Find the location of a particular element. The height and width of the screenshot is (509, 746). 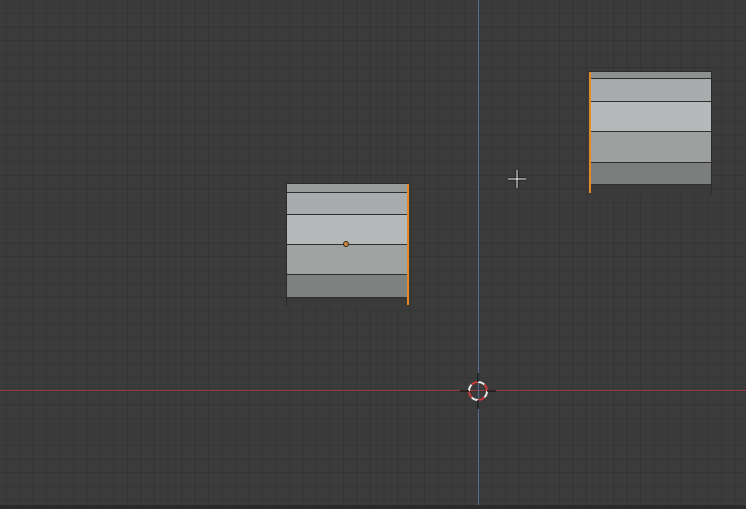

object-origin-point is located at coordinates (346, 244).